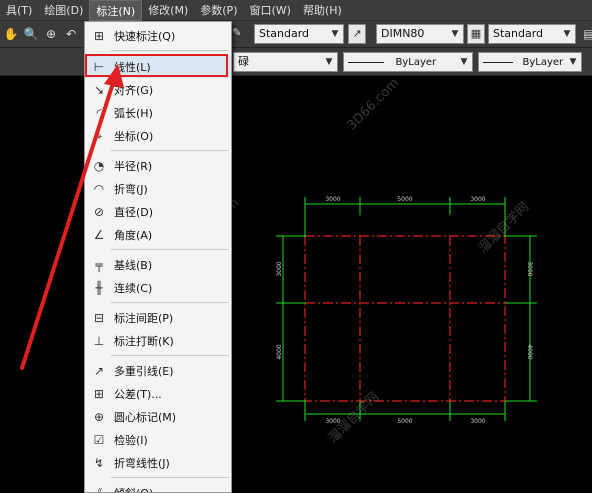  Describe the element at coordinates (99, 36) in the screenshot. I see `quick-dimension-icon: ⊞` at that location.